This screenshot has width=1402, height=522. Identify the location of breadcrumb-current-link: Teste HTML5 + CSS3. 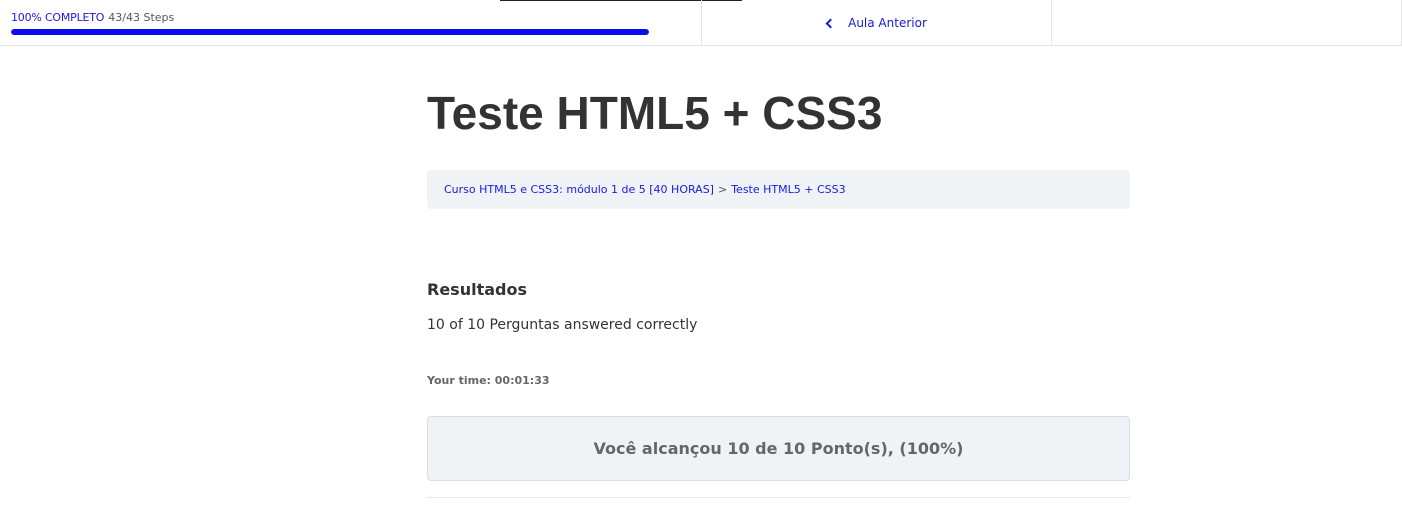
(788, 189).